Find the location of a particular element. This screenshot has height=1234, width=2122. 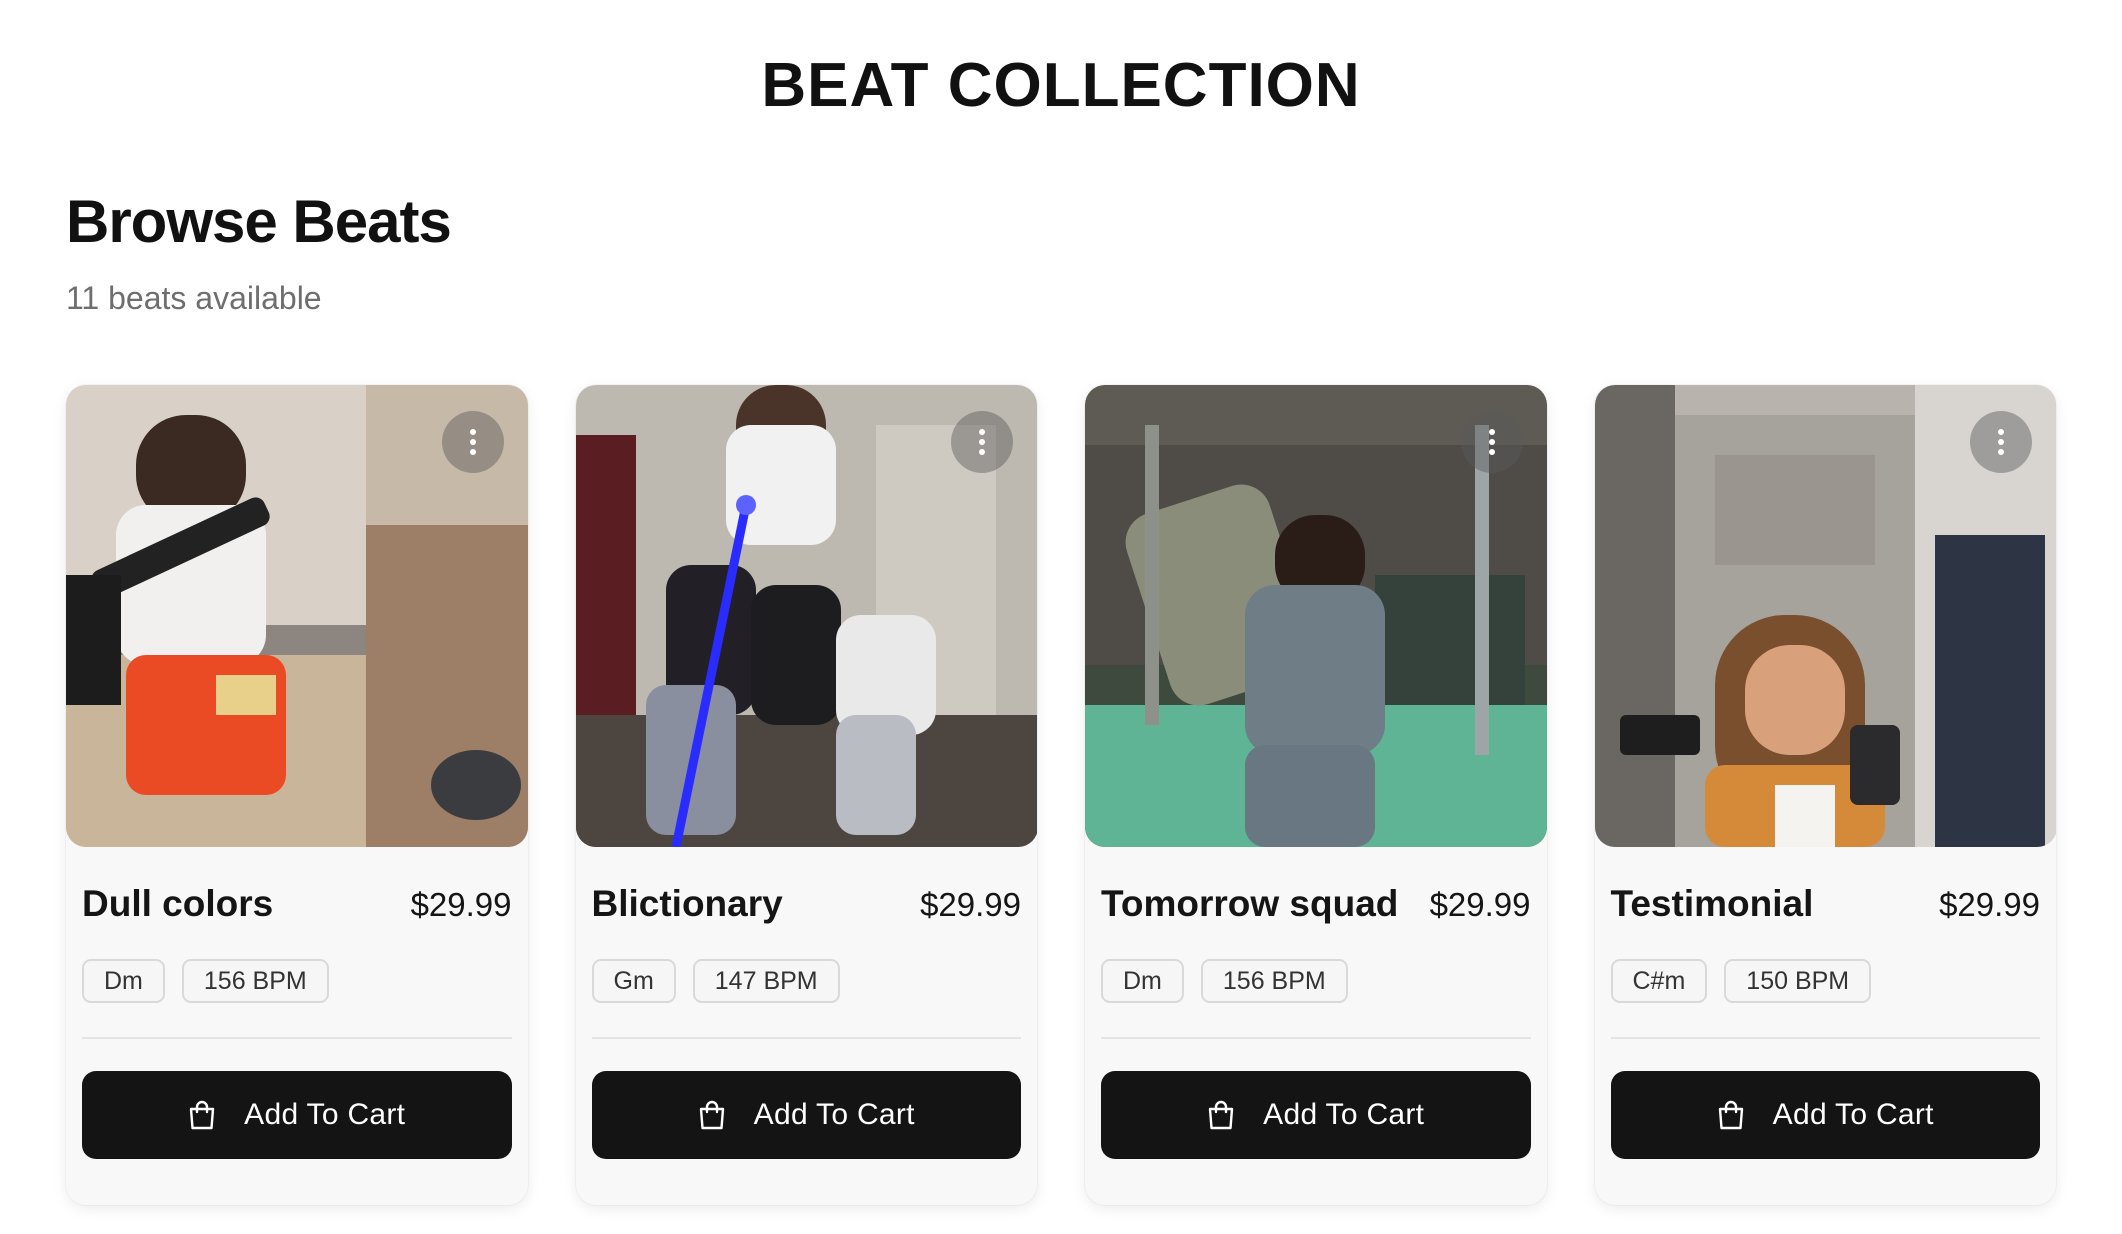

beat-title: Testimonial is located at coordinates (1712, 904).